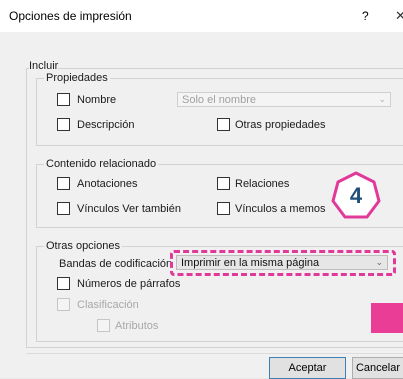 This screenshot has width=403, height=379. Describe the element at coordinates (116, 264) in the screenshot. I see `bandas-codificacion-label: Bandas de codificación` at that location.